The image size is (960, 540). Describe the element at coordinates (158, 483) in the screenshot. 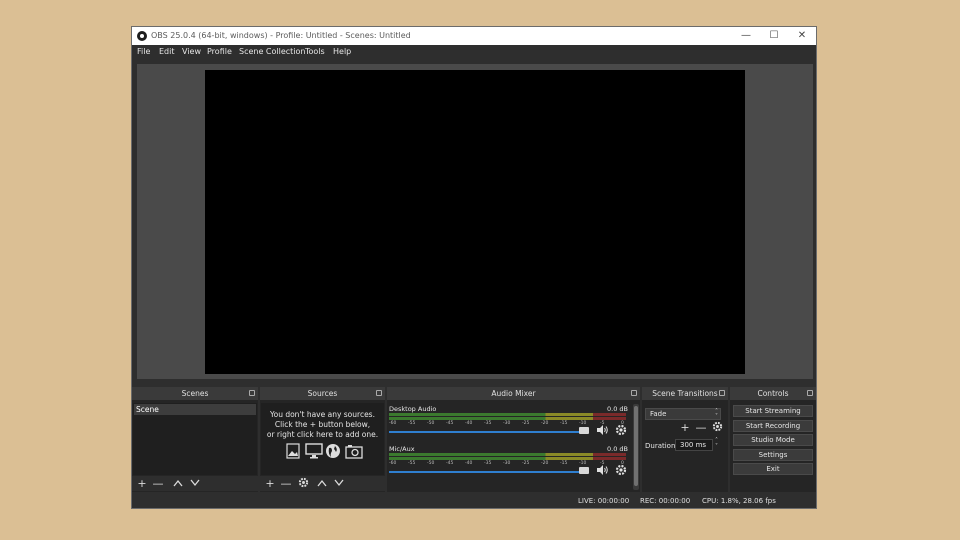

I see `remove-scene-icon: —` at that location.